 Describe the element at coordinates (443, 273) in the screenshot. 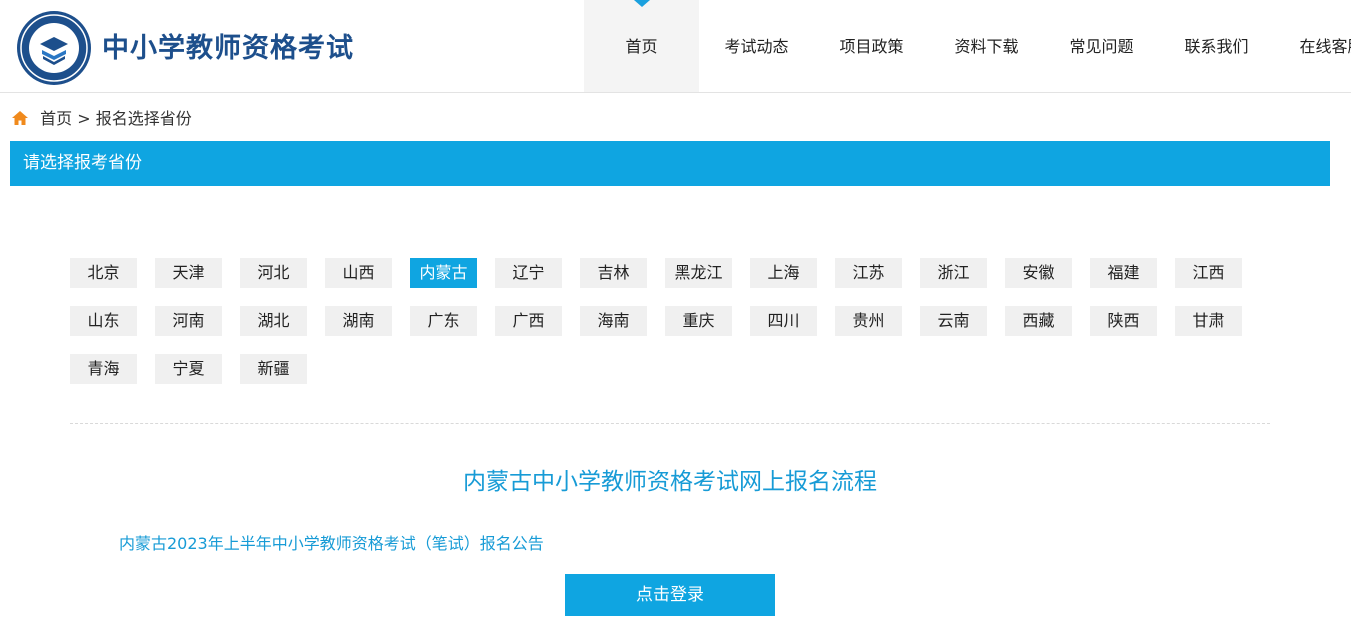

I see `province-button-neimenggu: 内蒙古` at that location.